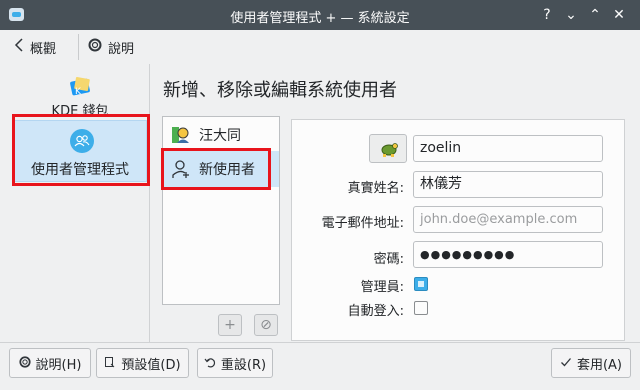 The width and height of the screenshot is (640, 390). I want to click on undo-icon, so click(210, 363).